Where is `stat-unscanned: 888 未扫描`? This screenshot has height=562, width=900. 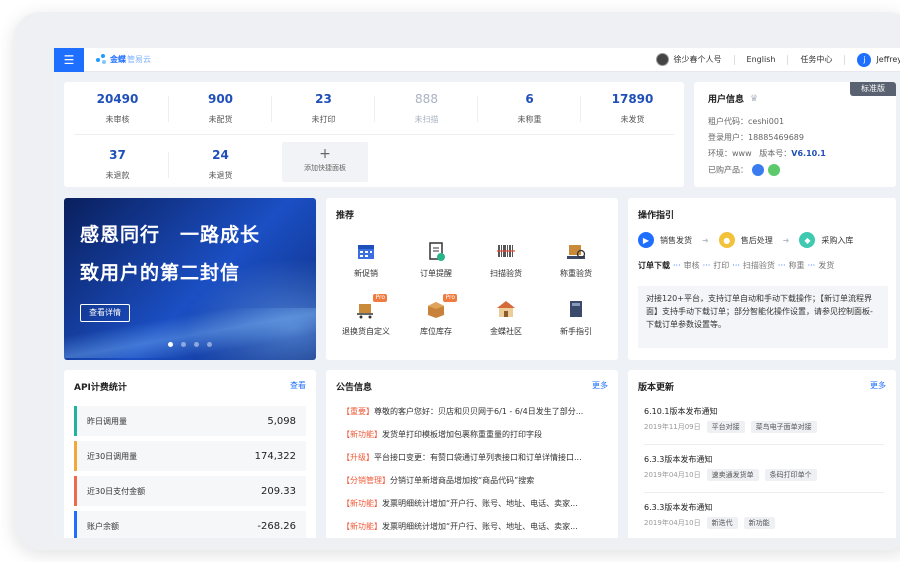 stat-unscanned: 888 未扫描 is located at coordinates (426, 108).